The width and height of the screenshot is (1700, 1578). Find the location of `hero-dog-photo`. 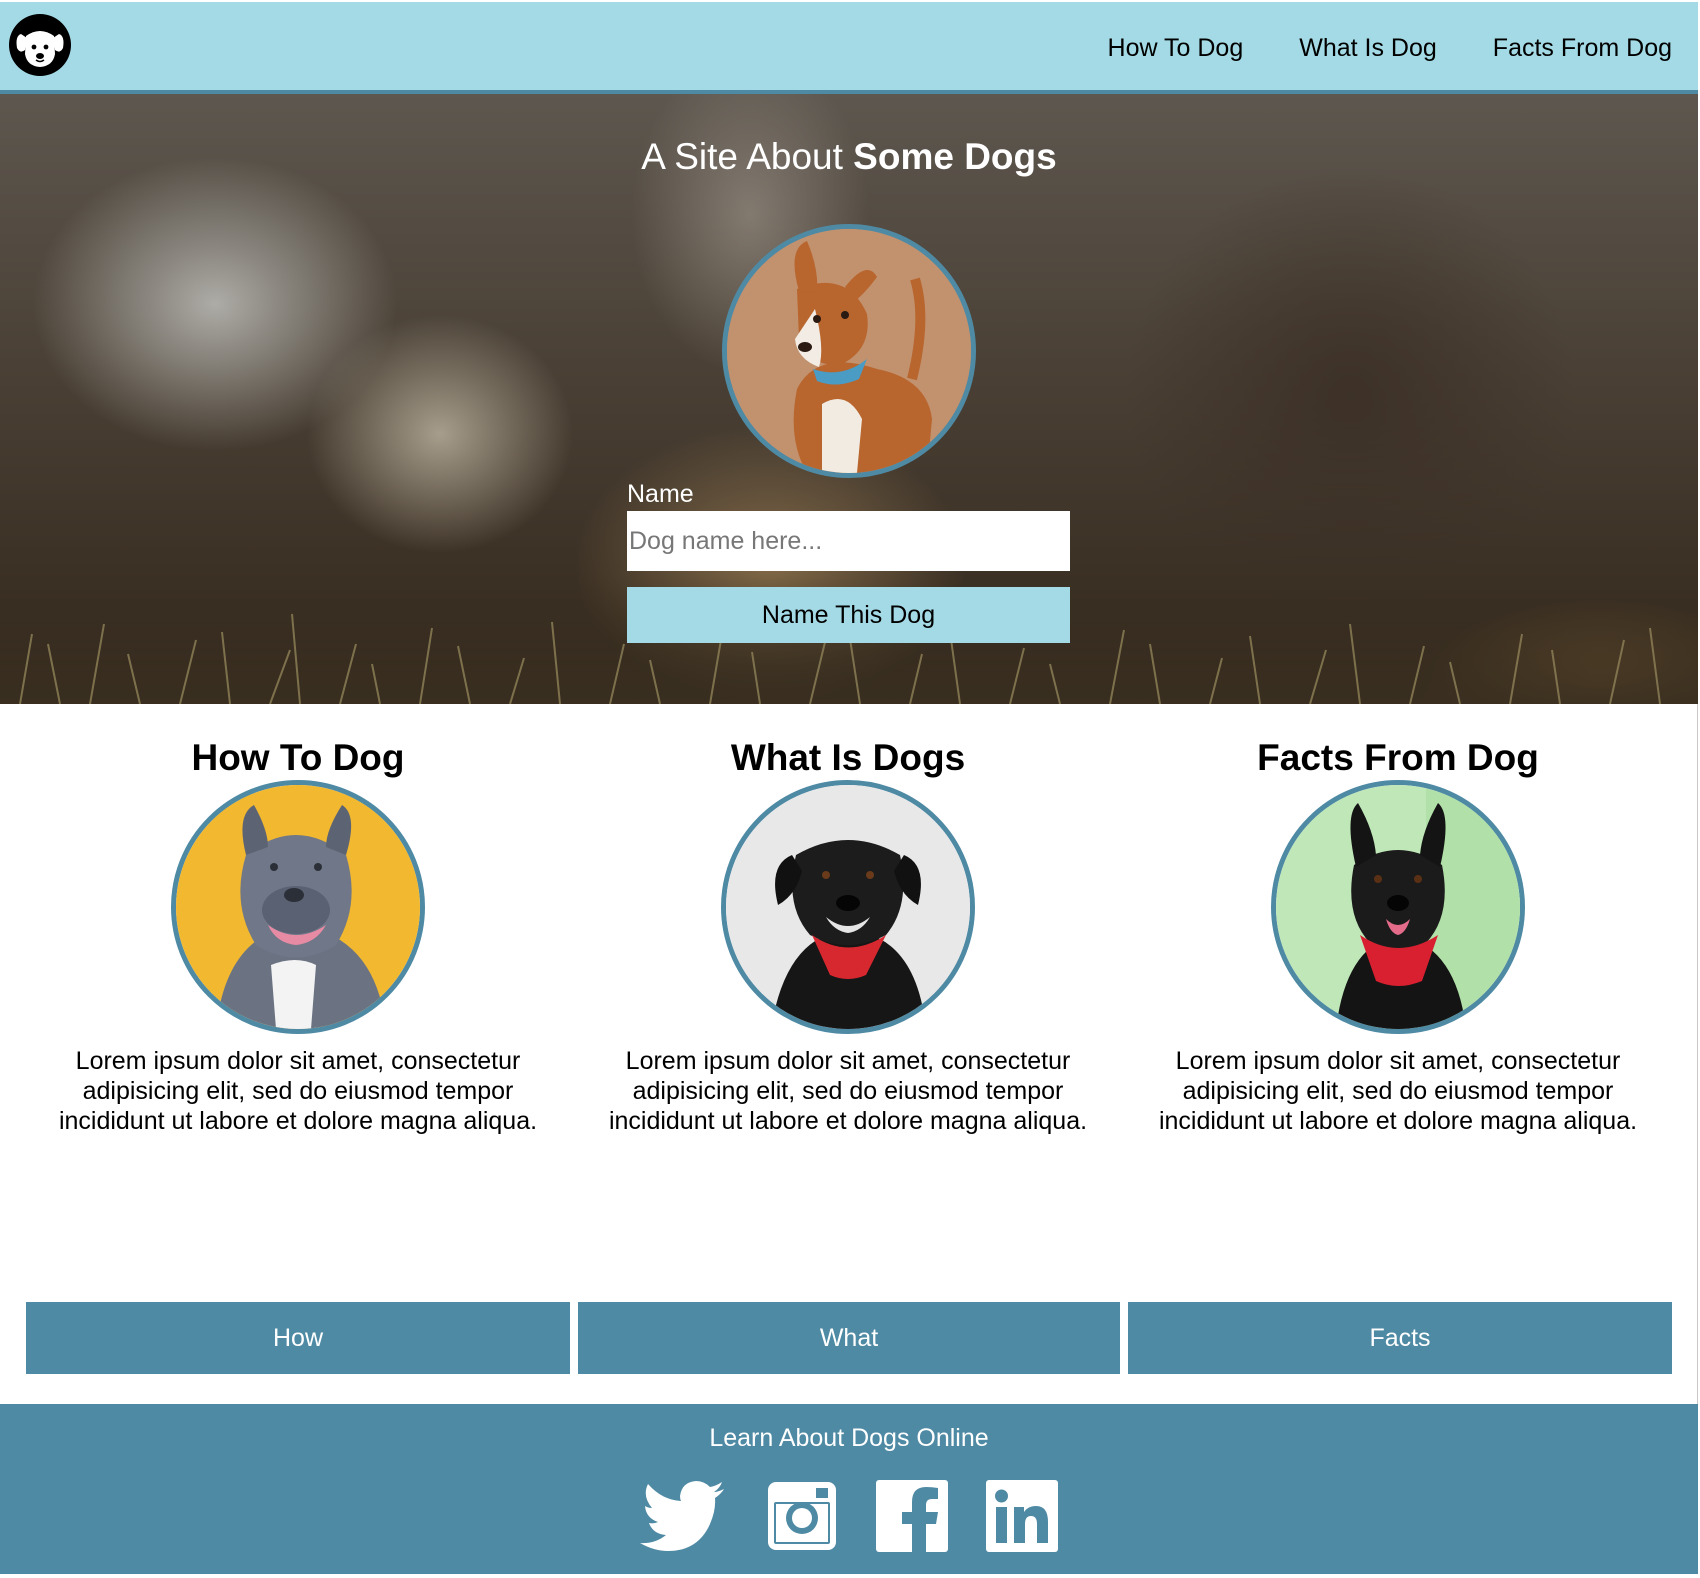

hero-dog-photo is located at coordinates (849, 351).